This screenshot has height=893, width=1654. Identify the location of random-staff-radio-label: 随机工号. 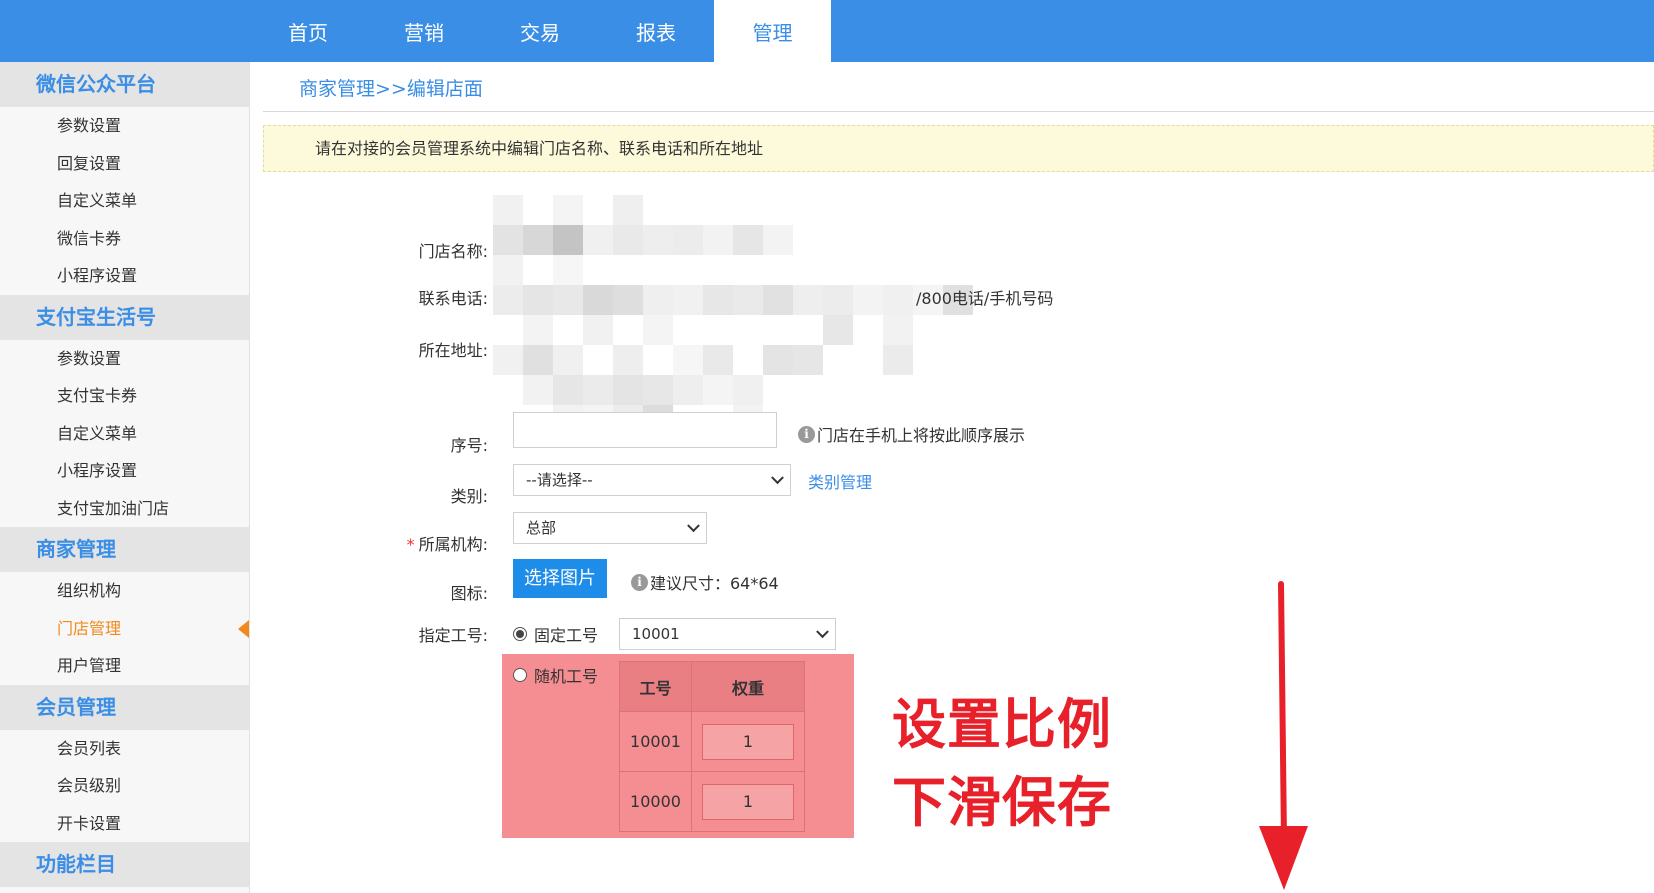
(566, 676).